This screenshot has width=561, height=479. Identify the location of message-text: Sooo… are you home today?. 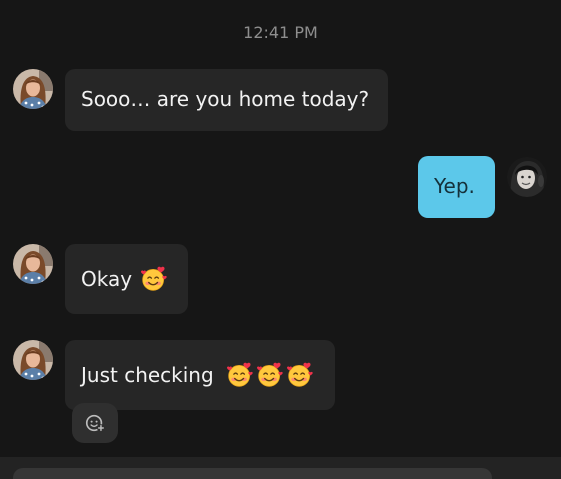
(225, 99).